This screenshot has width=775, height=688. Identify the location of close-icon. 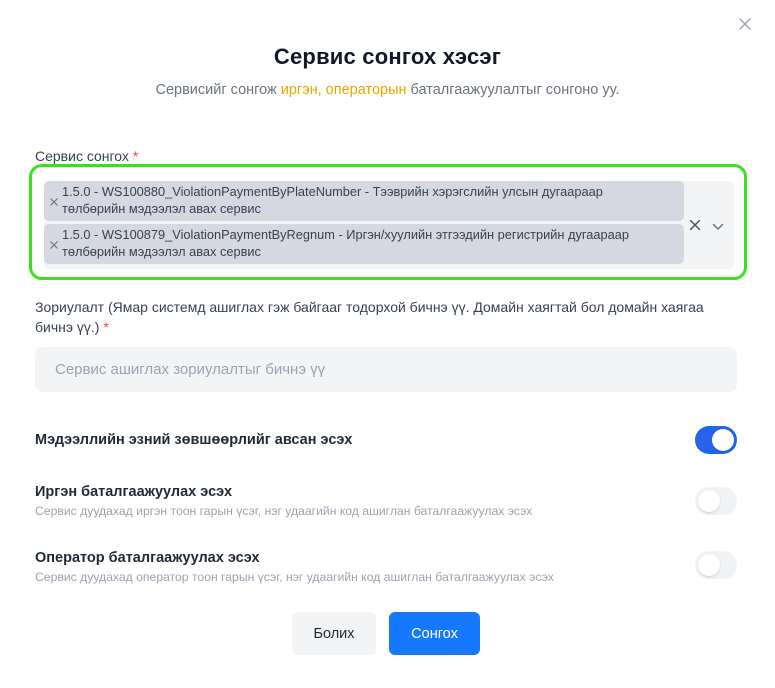
(745, 24).